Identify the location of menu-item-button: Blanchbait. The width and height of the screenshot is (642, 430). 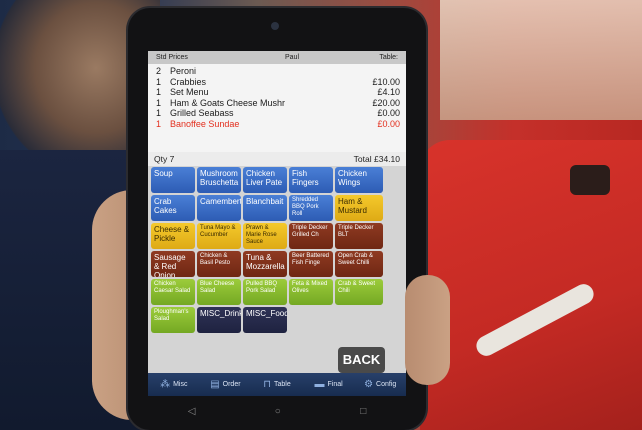
(265, 208).